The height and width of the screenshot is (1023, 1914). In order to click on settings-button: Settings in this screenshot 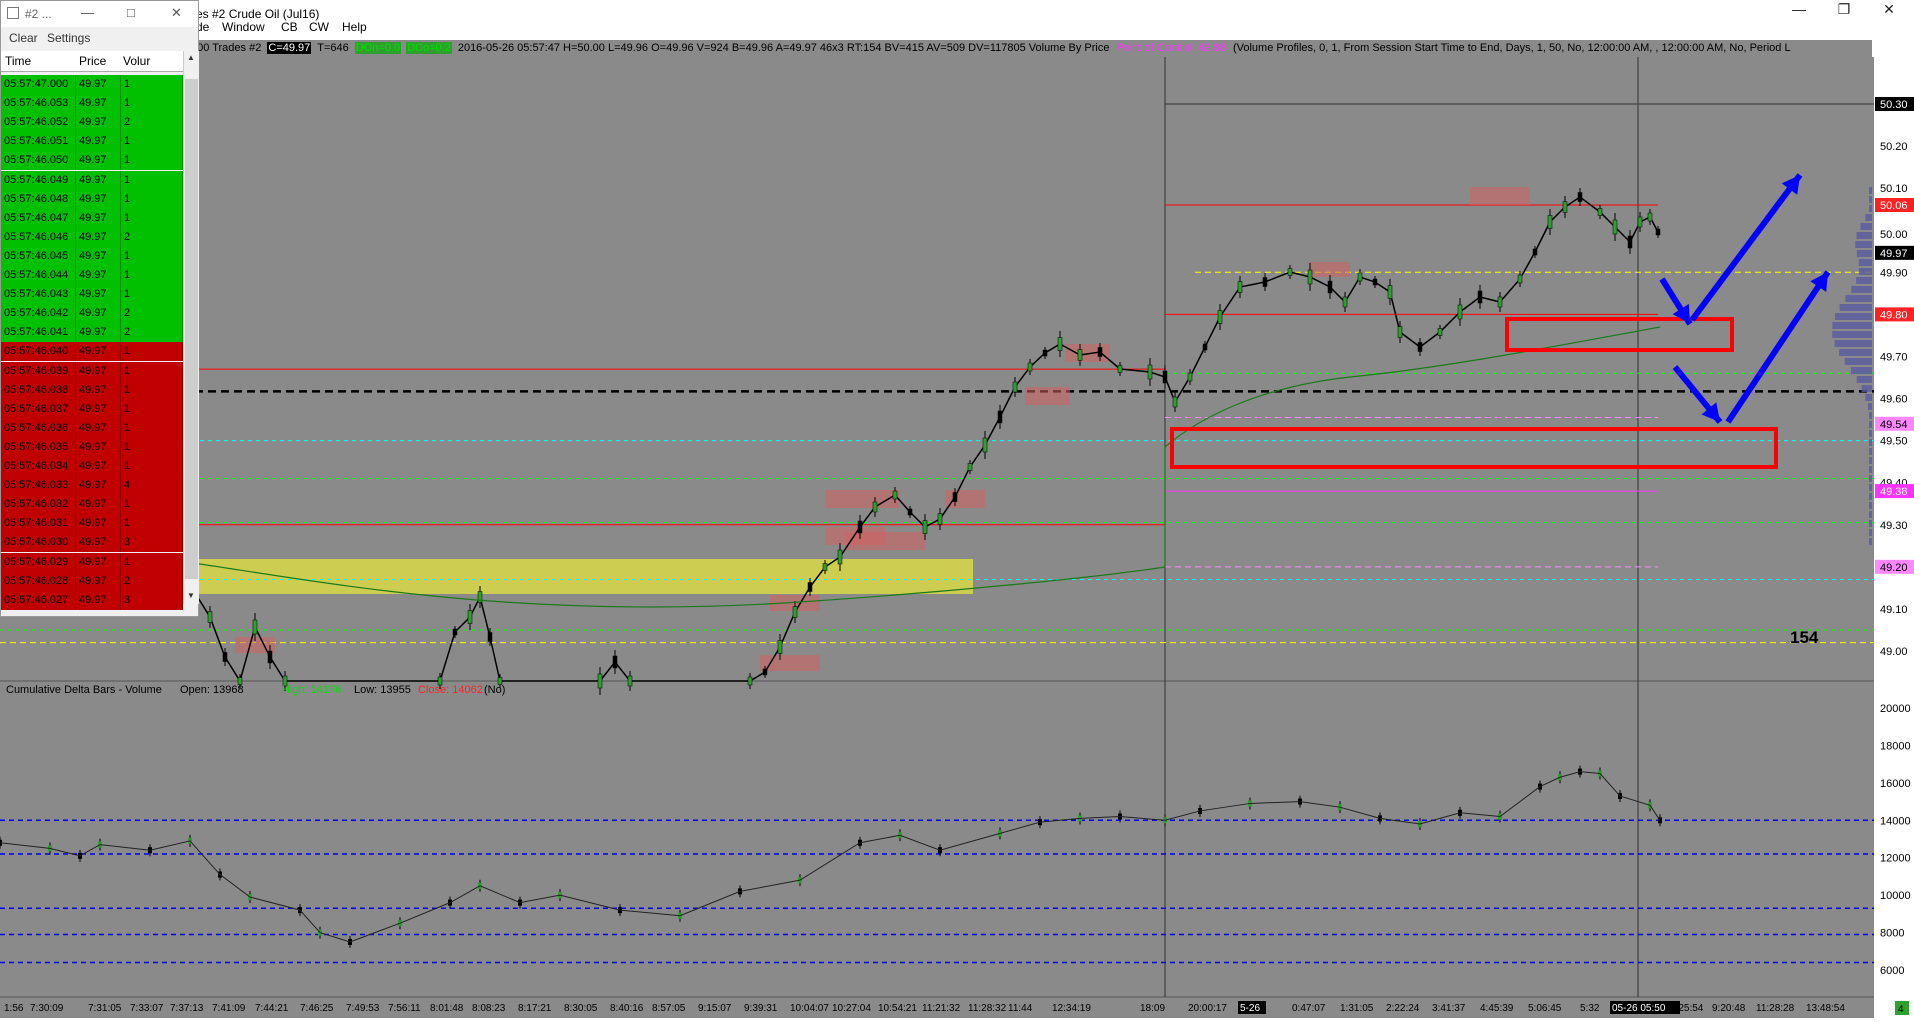, I will do `click(68, 38)`.